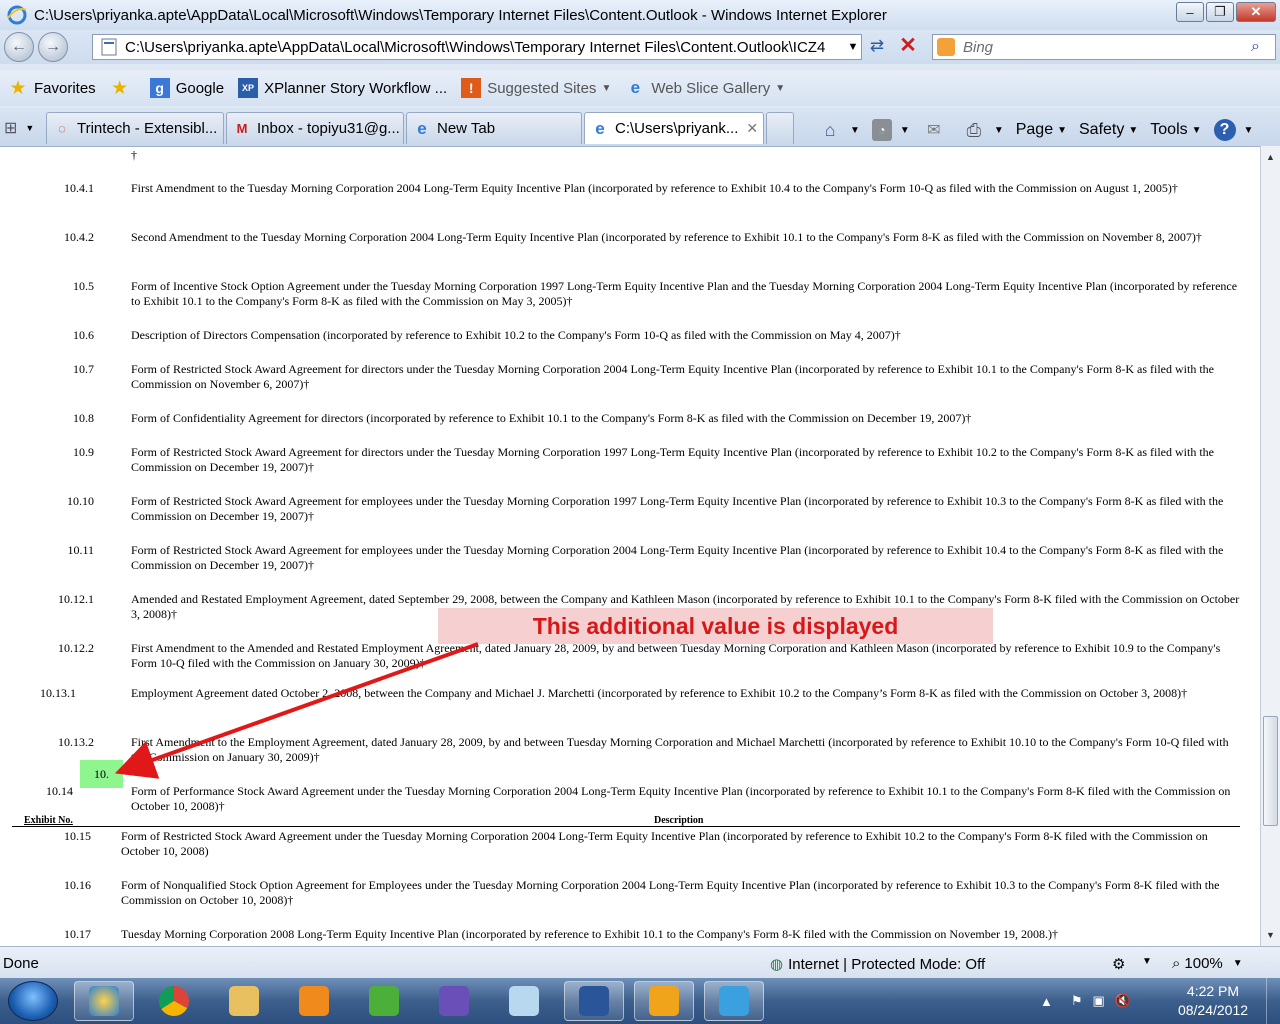  What do you see at coordinates (1077, 1001) in the screenshot?
I see `flag-icon: ⚑` at bounding box center [1077, 1001].